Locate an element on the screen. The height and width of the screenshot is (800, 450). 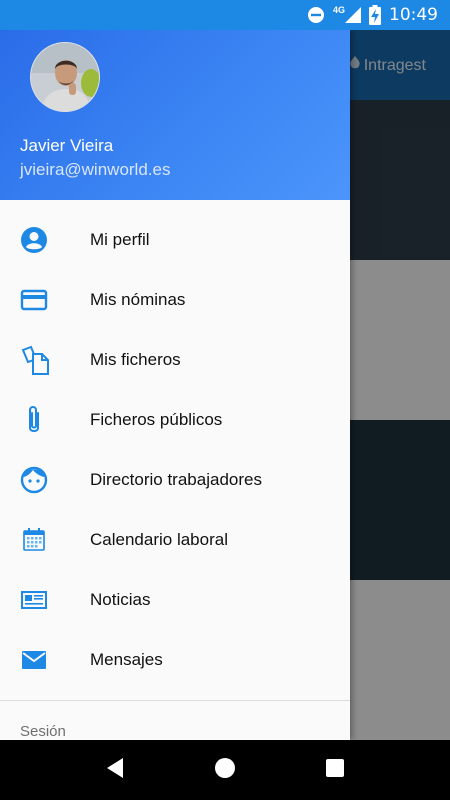
home-circle-icon is located at coordinates (225, 770).